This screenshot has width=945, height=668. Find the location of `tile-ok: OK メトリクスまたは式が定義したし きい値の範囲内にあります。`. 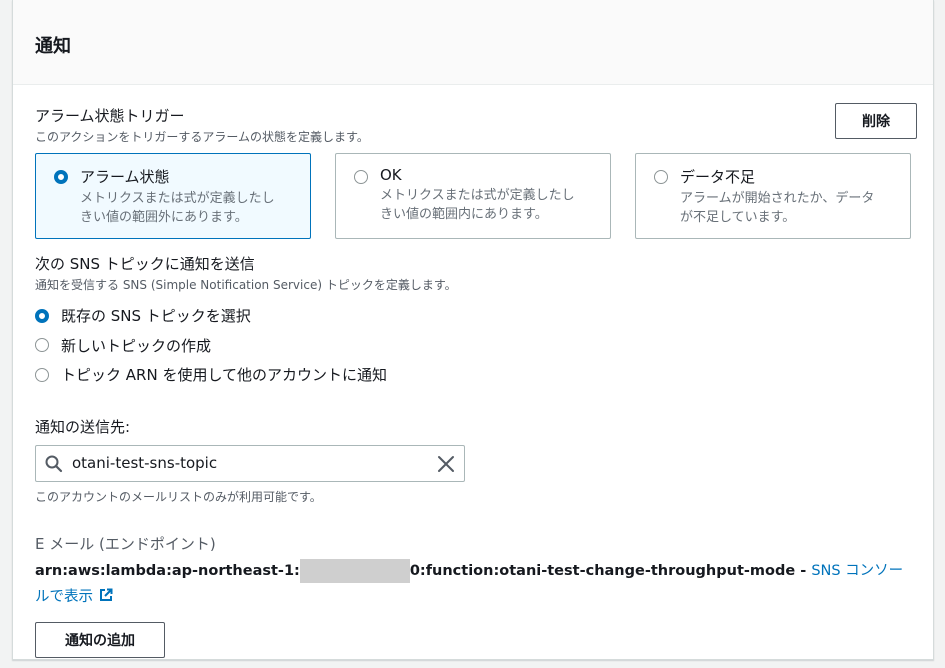

tile-ok: OK メトリクスまたは式が定義したし きい値の範囲内にあります。 is located at coordinates (473, 196).